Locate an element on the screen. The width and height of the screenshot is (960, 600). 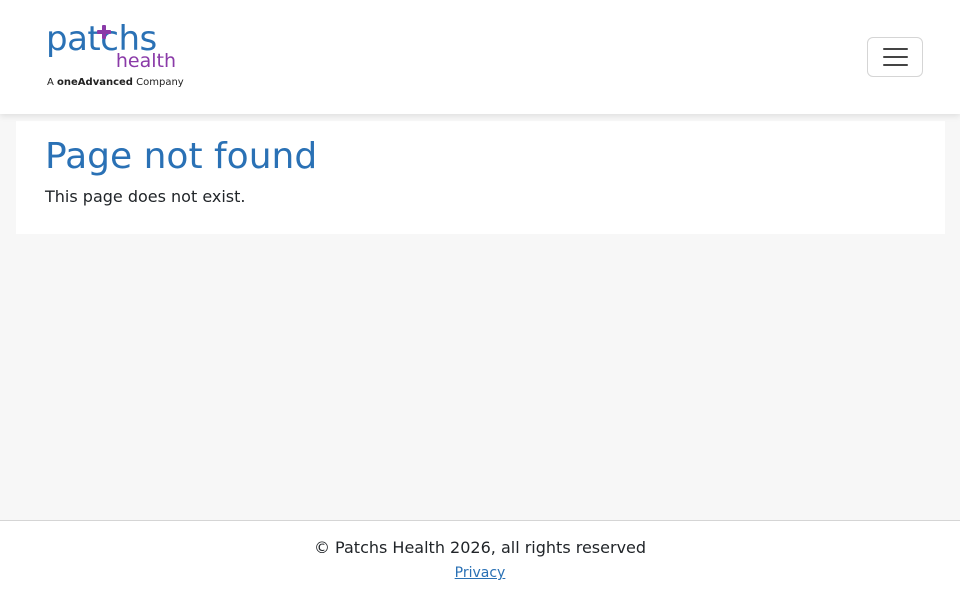
logo-sub-text: health is located at coordinates (145, 61).